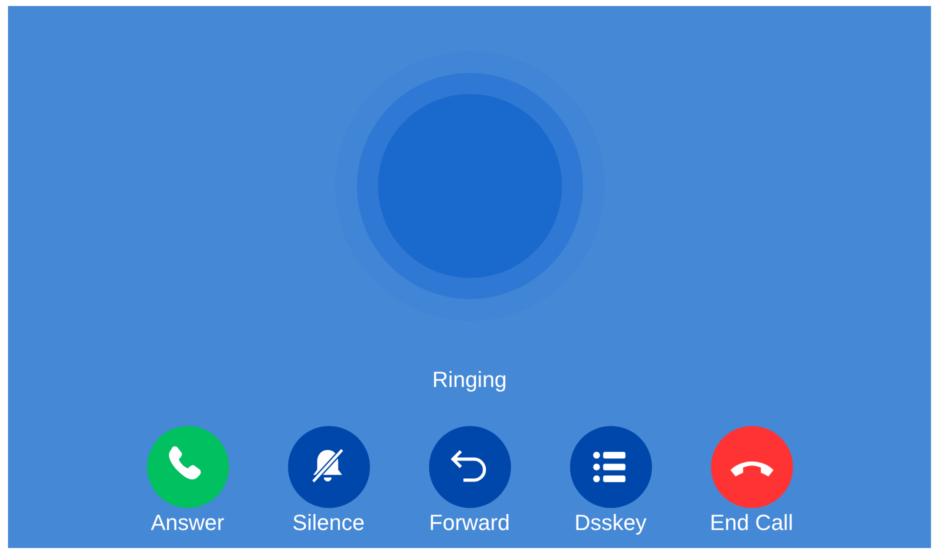 The image size is (939, 549). What do you see at coordinates (187, 523) in the screenshot?
I see `action-label: Answer` at bounding box center [187, 523].